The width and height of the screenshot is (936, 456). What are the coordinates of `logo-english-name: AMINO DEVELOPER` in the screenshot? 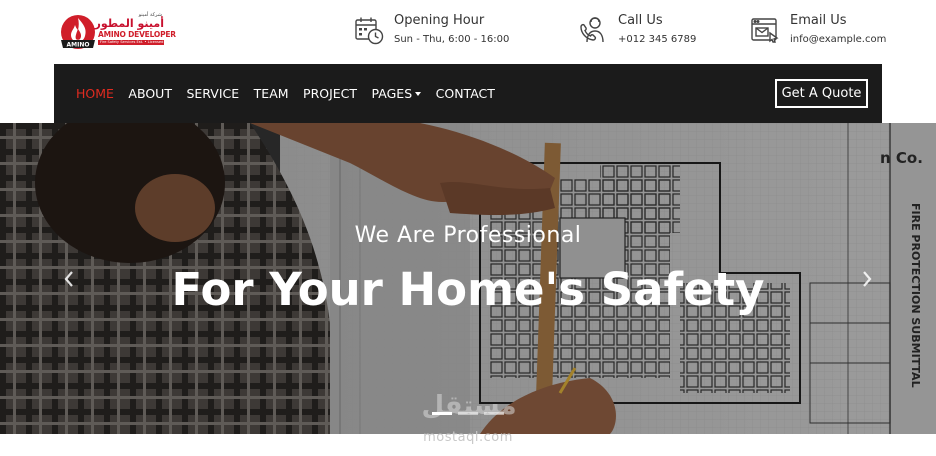 It's located at (137, 34).